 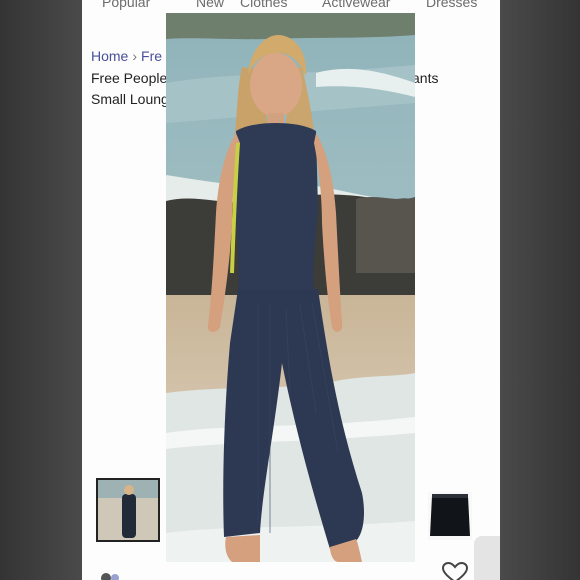 I want to click on nav-item-clothes: Clothes, so click(x=263, y=5).